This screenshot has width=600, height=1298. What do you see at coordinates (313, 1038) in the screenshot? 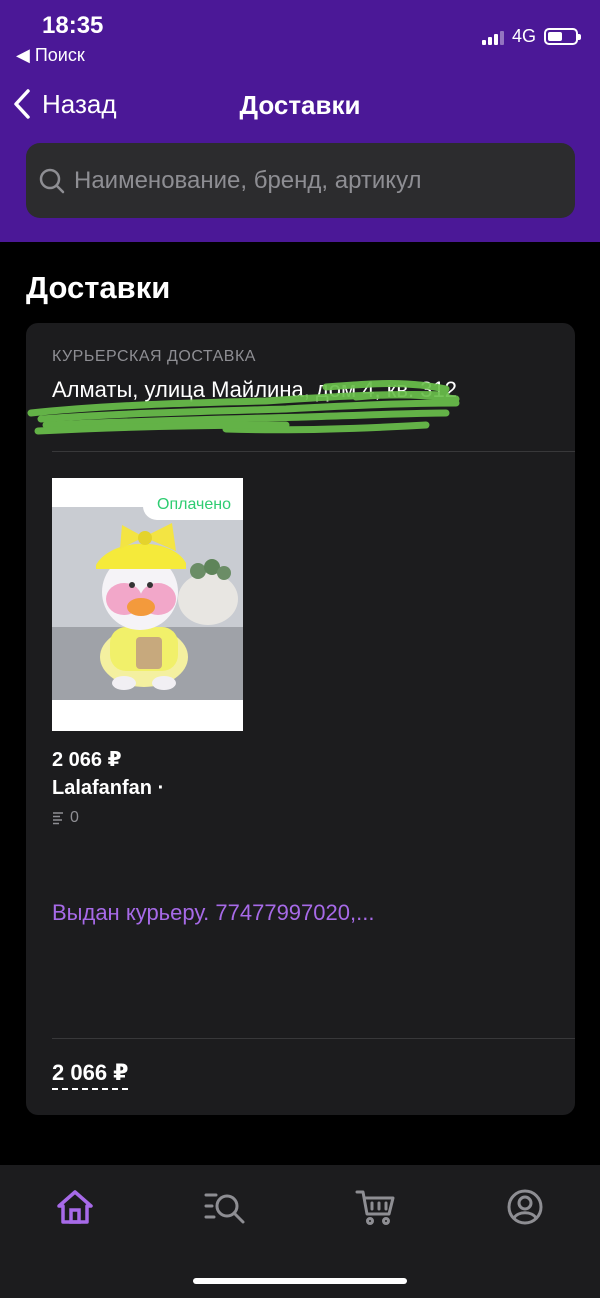
I see `card-divider-bottom` at bounding box center [313, 1038].